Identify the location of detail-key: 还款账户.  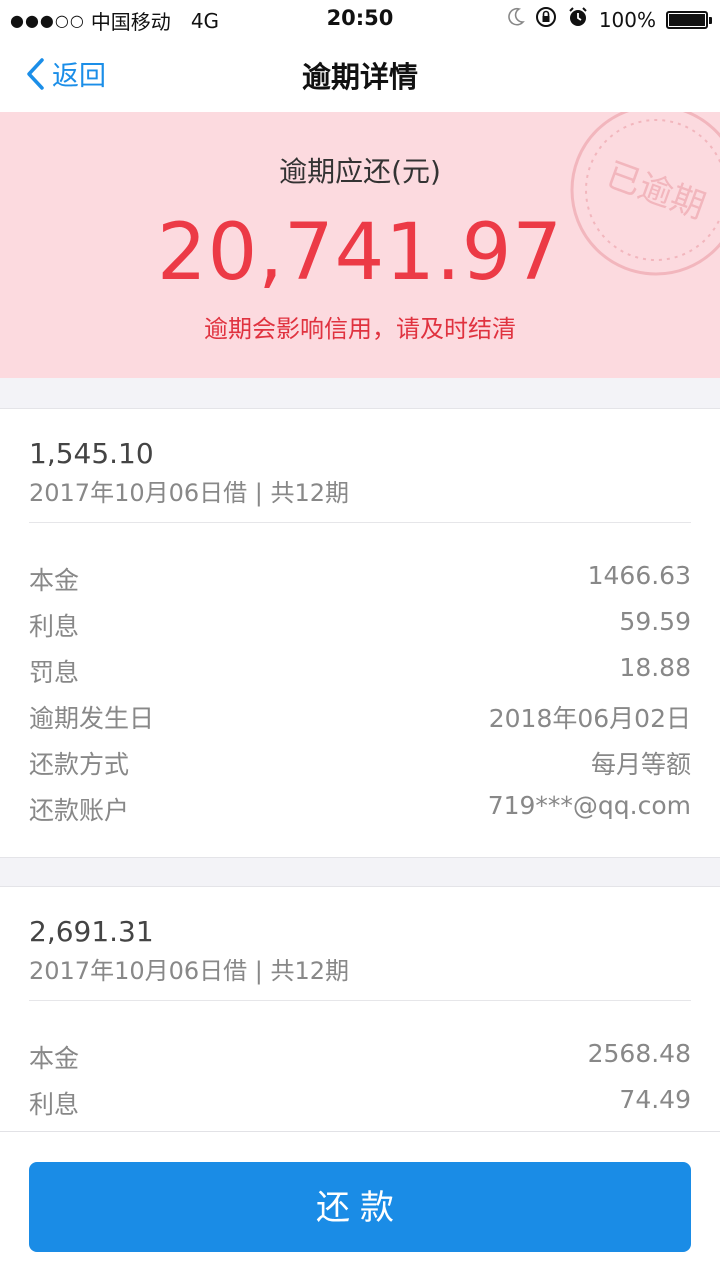
(79, 810).